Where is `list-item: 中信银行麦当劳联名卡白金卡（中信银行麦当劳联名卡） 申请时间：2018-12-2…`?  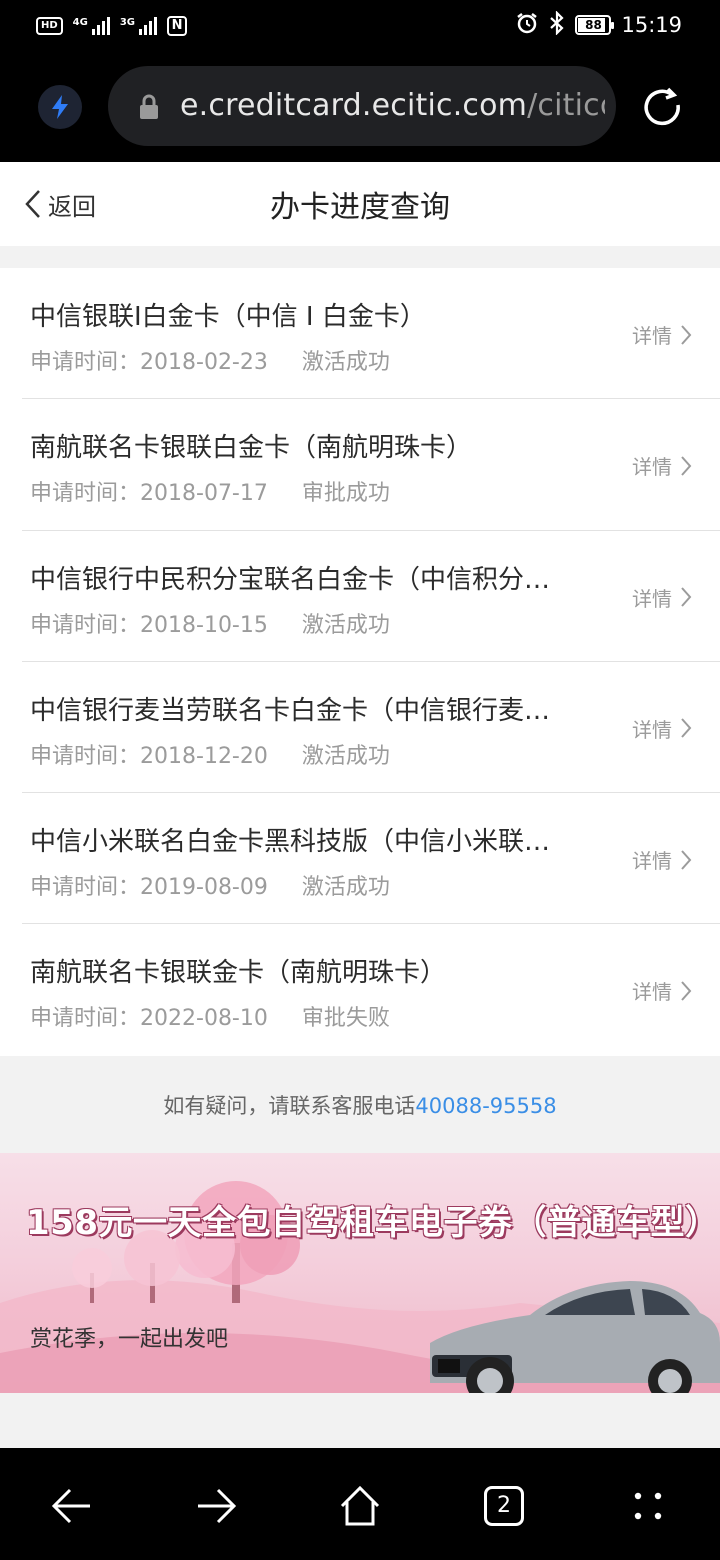 list-item: 中信银行麦当劳联名卡白金卡（中信银行麦当劳联名卡） 申请时间：2018-12-2… is located at coordinates (371, 728).